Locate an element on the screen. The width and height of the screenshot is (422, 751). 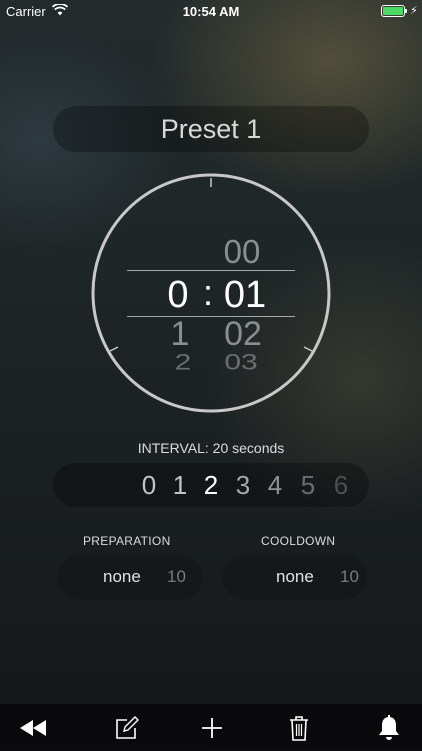
interval-option-2: 2 is located at coordinates (211, 485).